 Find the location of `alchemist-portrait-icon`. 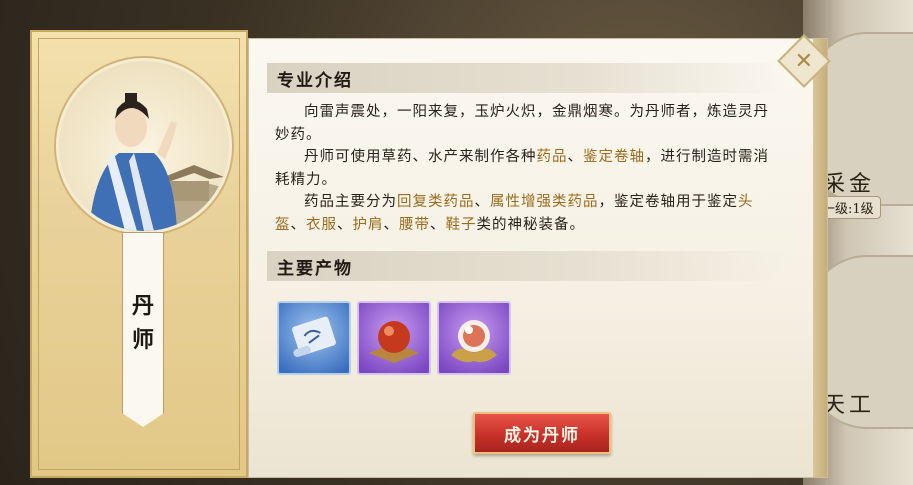

alchemist-portrait-icon is located at coordinates (144, 146).